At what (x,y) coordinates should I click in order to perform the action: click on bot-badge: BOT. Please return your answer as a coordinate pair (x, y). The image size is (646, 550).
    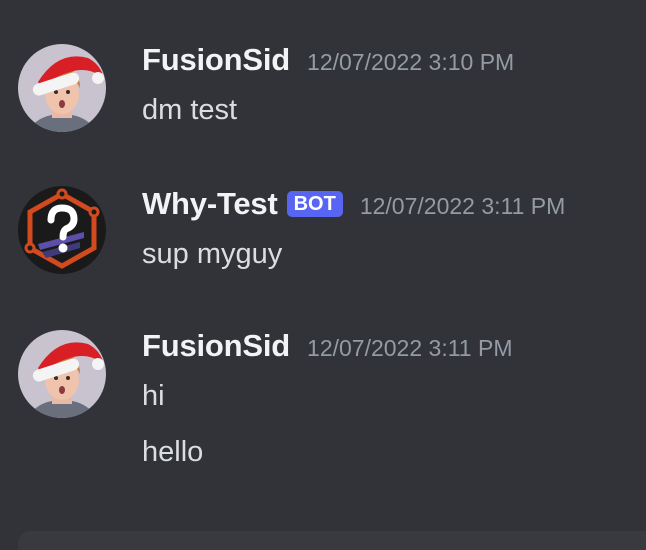
    Looking at the image, I should click on (314, 204).